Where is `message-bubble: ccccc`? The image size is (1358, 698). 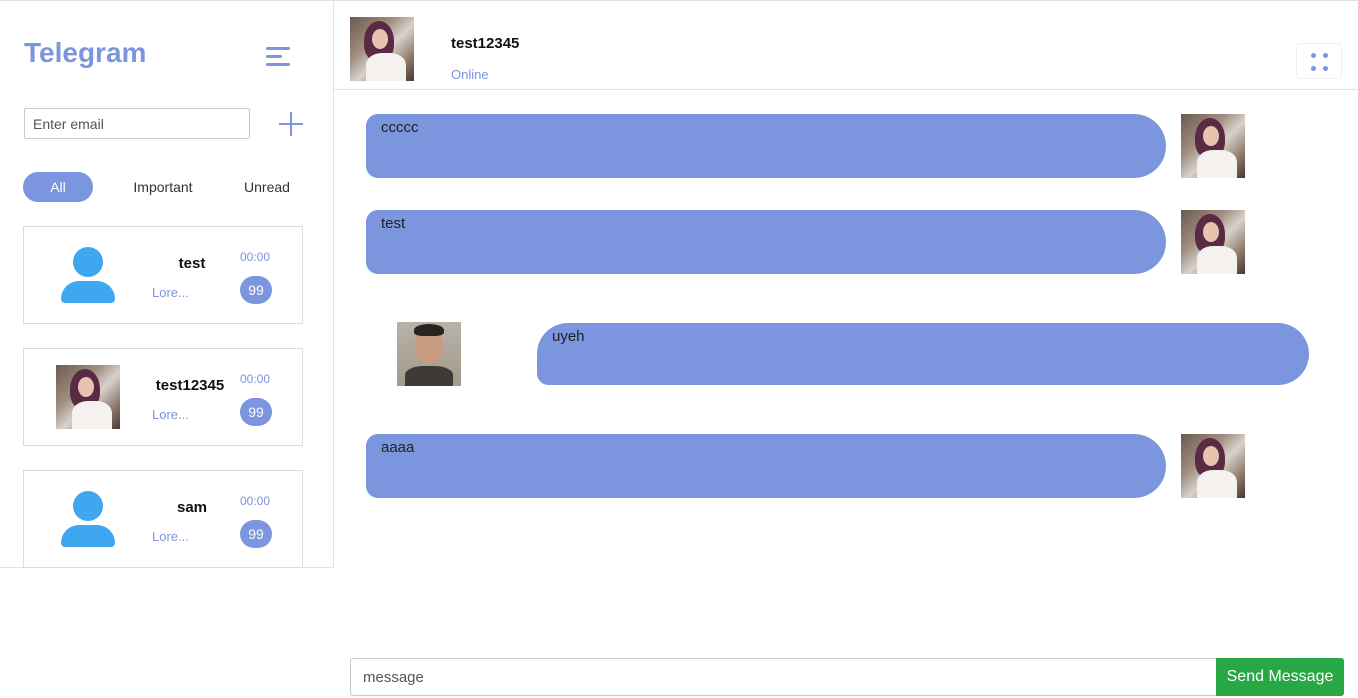
message-bubble: ccccc is located at coordinates (766, 146).